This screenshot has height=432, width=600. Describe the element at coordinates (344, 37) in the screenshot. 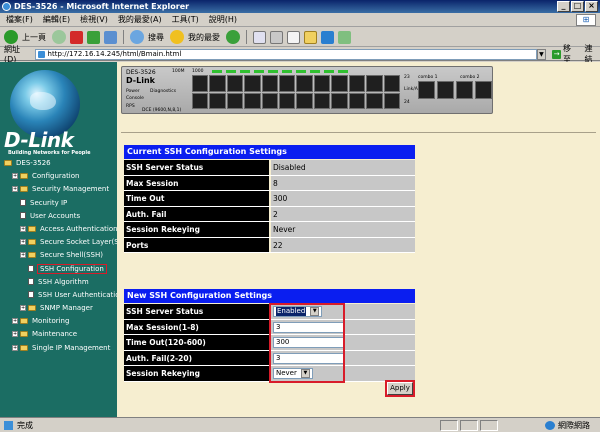

I see `research-icon` at that location.